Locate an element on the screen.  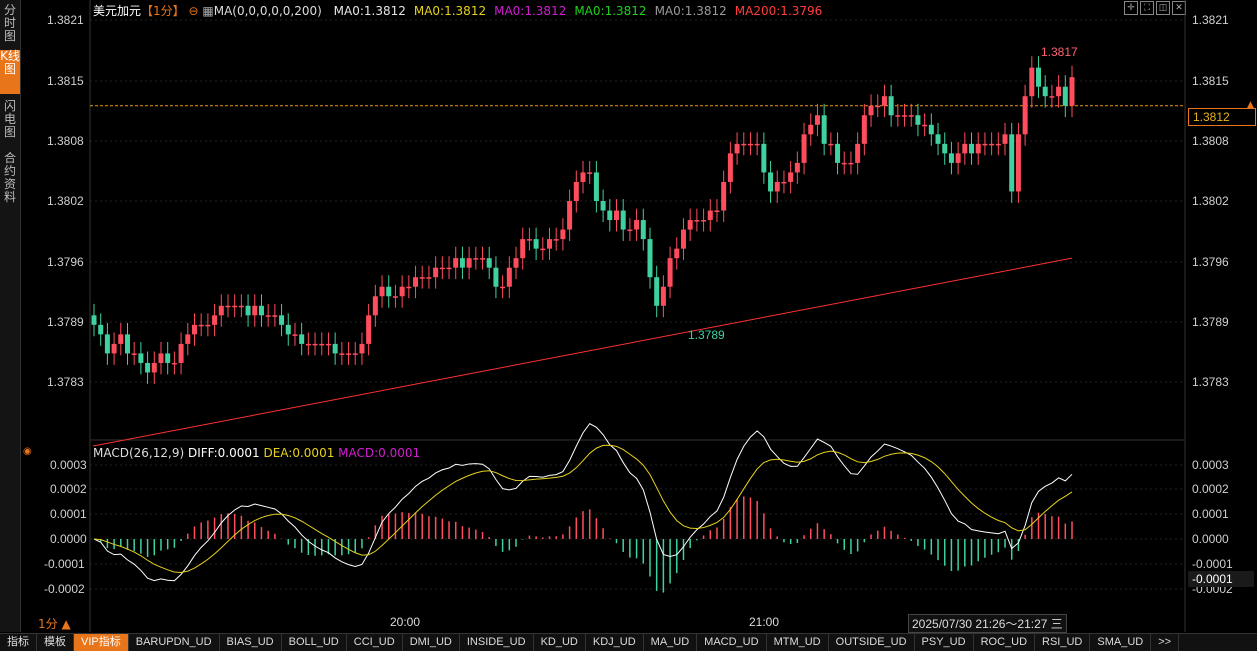
indicator-tab: BIAS_UD is located at coordinates (251, 642).